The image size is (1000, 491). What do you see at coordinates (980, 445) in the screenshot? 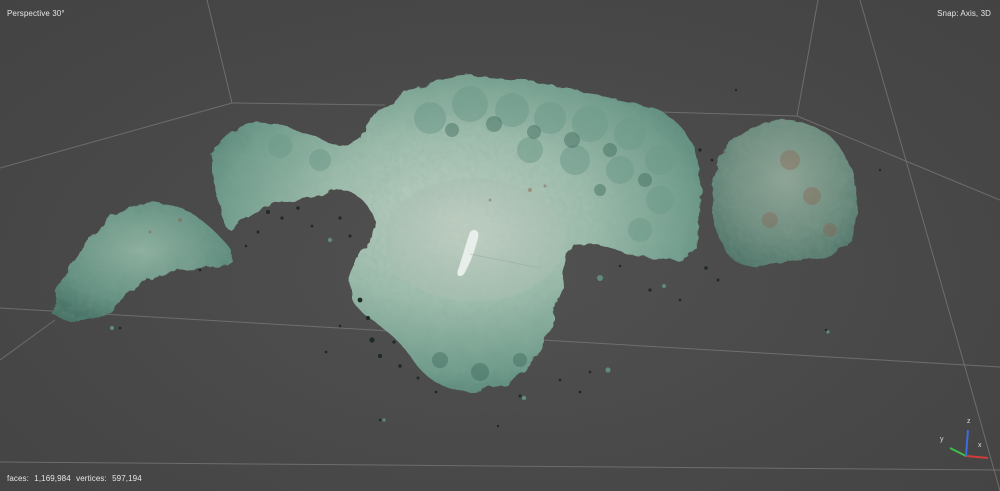
I see `x-axis-label: x` at bounding box center [980, 445].